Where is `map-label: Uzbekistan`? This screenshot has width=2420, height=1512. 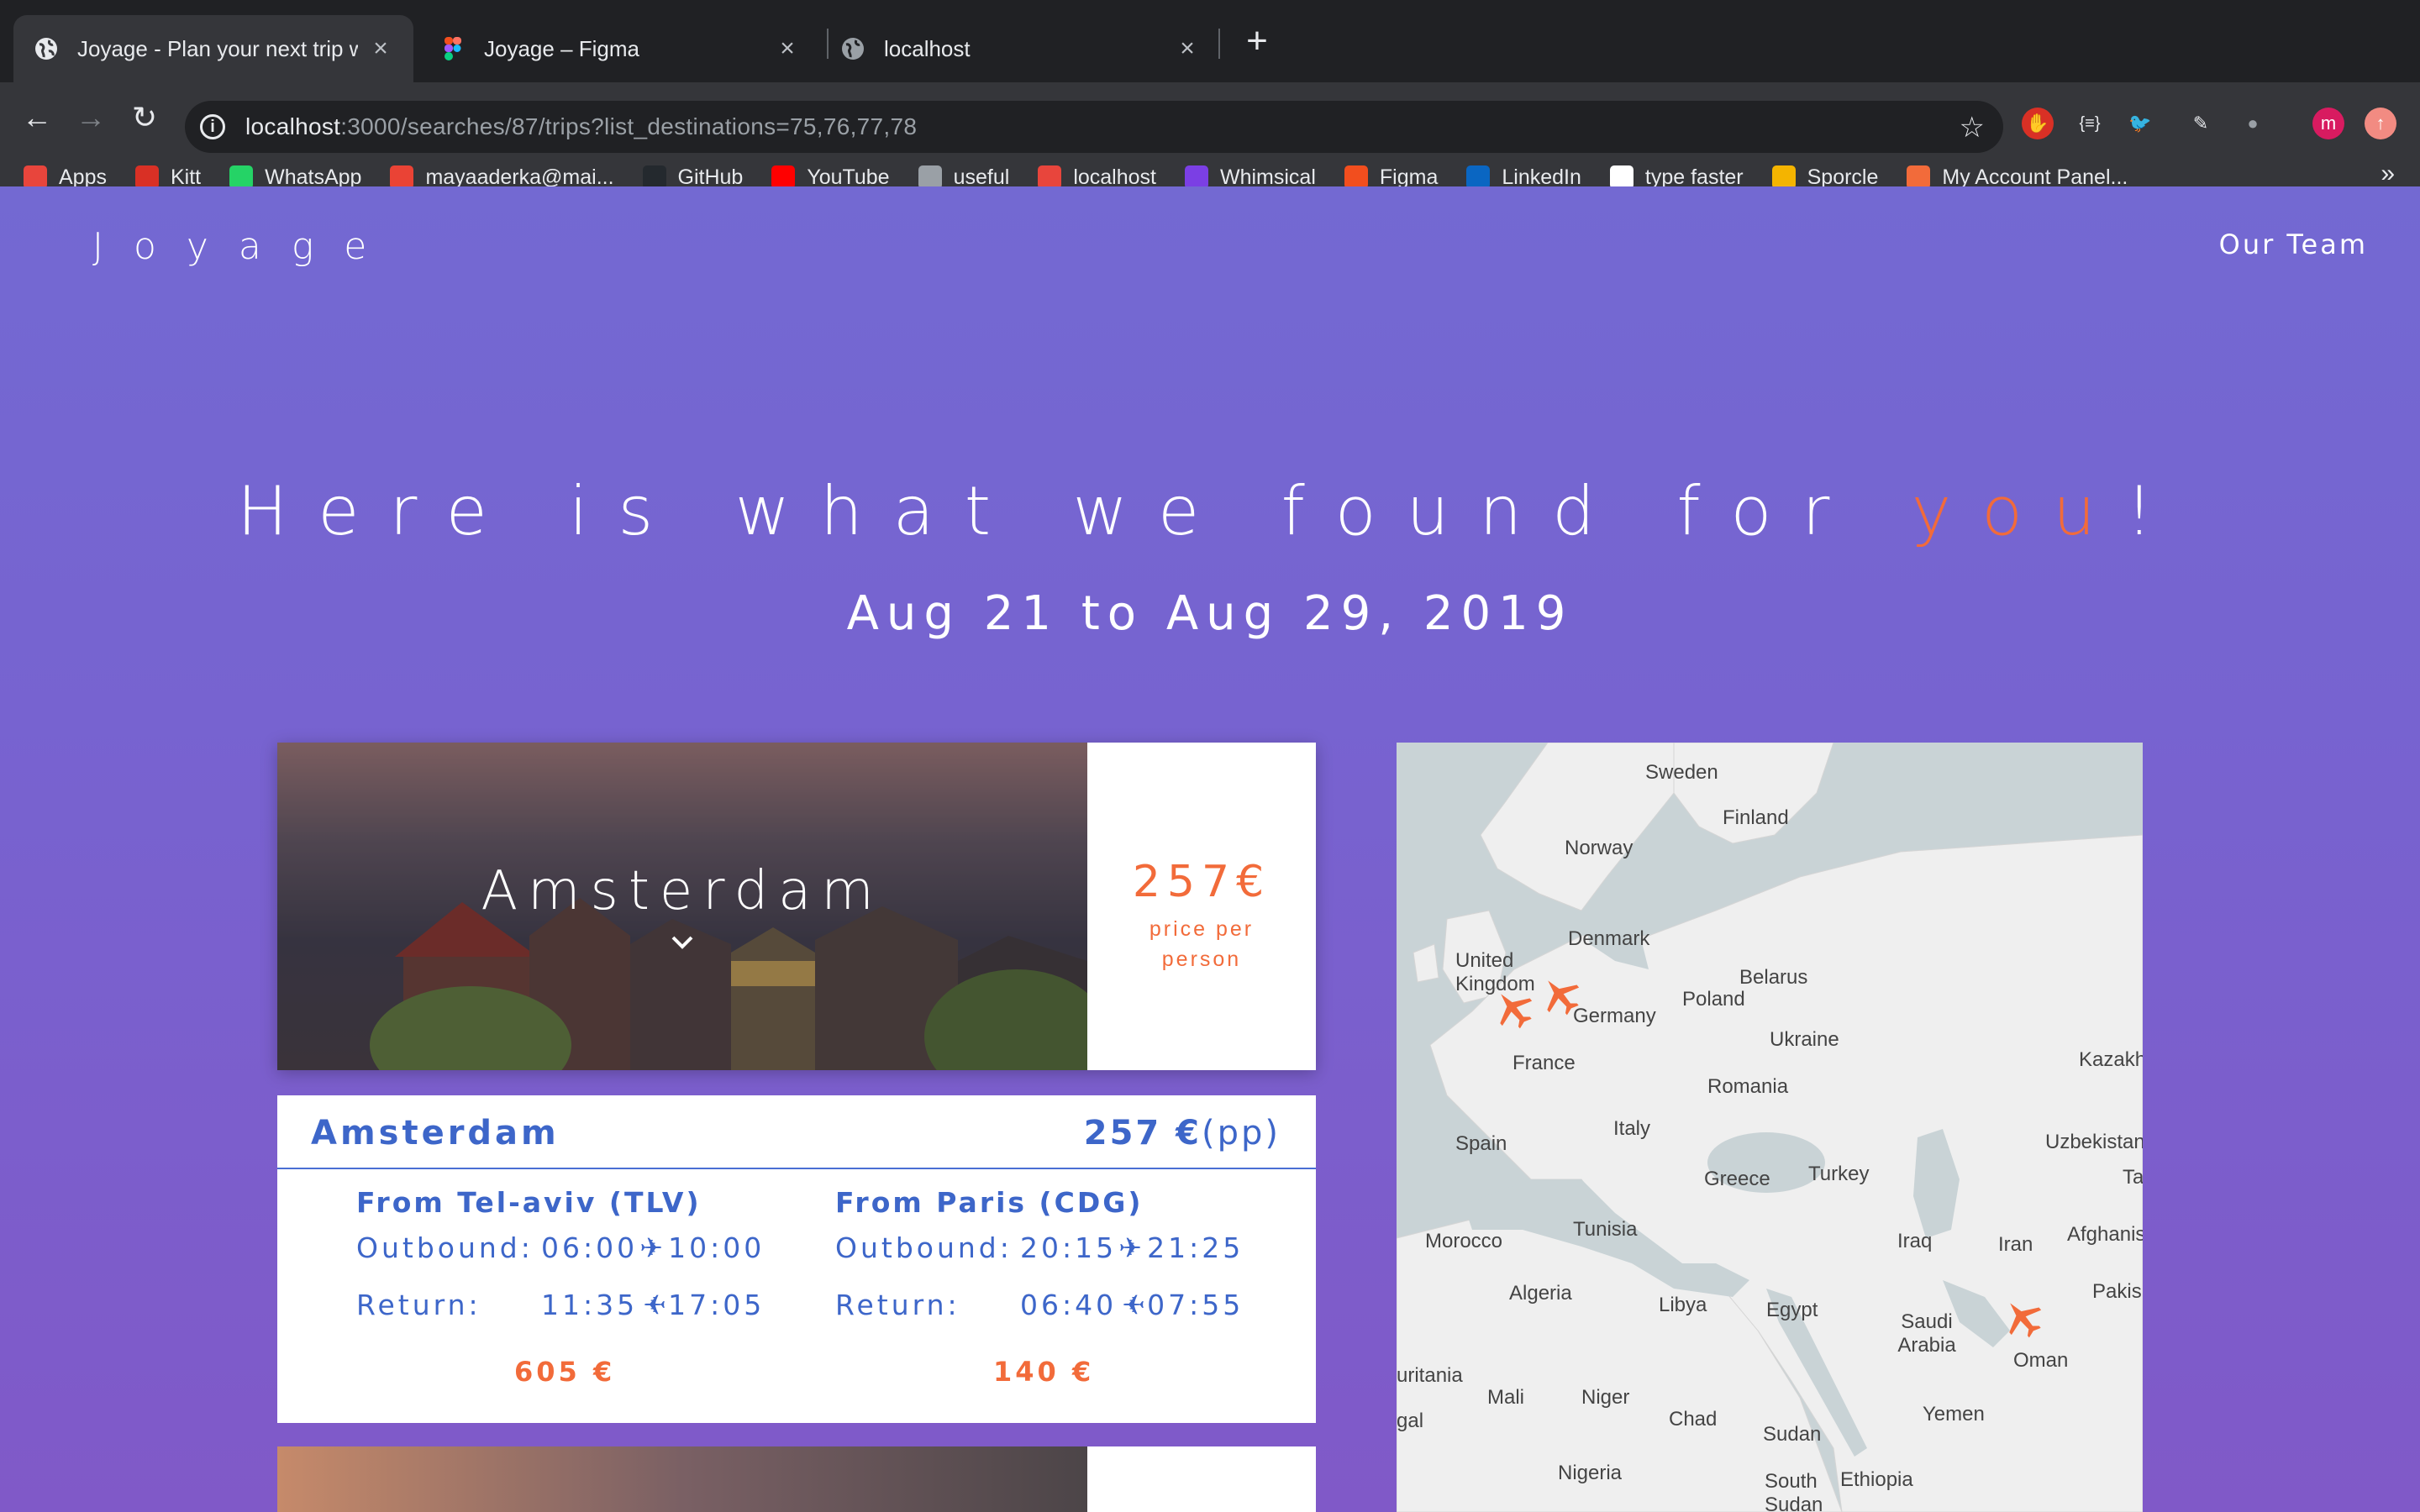 map-label: Uzbekistan is located at coordinates (2094, 1142).